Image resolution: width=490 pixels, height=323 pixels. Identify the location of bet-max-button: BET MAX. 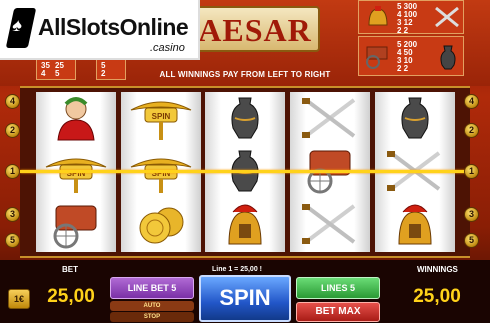
(338, 312).